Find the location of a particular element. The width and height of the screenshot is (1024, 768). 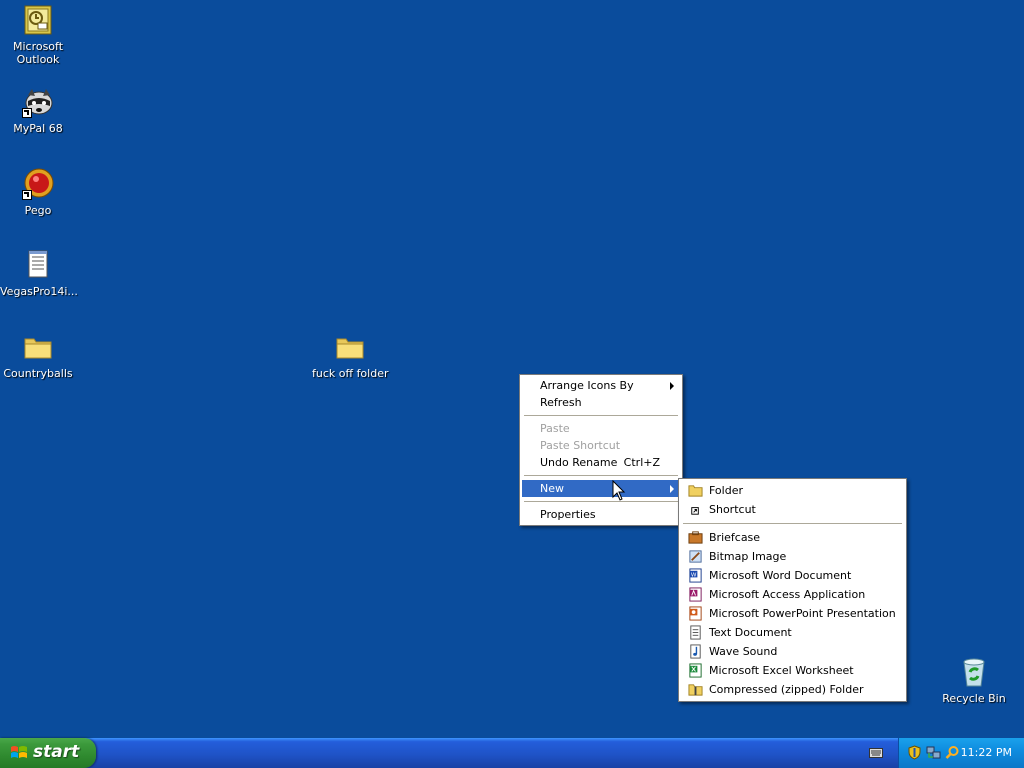

menu-item-label: New is located at coordinates (552, 488).